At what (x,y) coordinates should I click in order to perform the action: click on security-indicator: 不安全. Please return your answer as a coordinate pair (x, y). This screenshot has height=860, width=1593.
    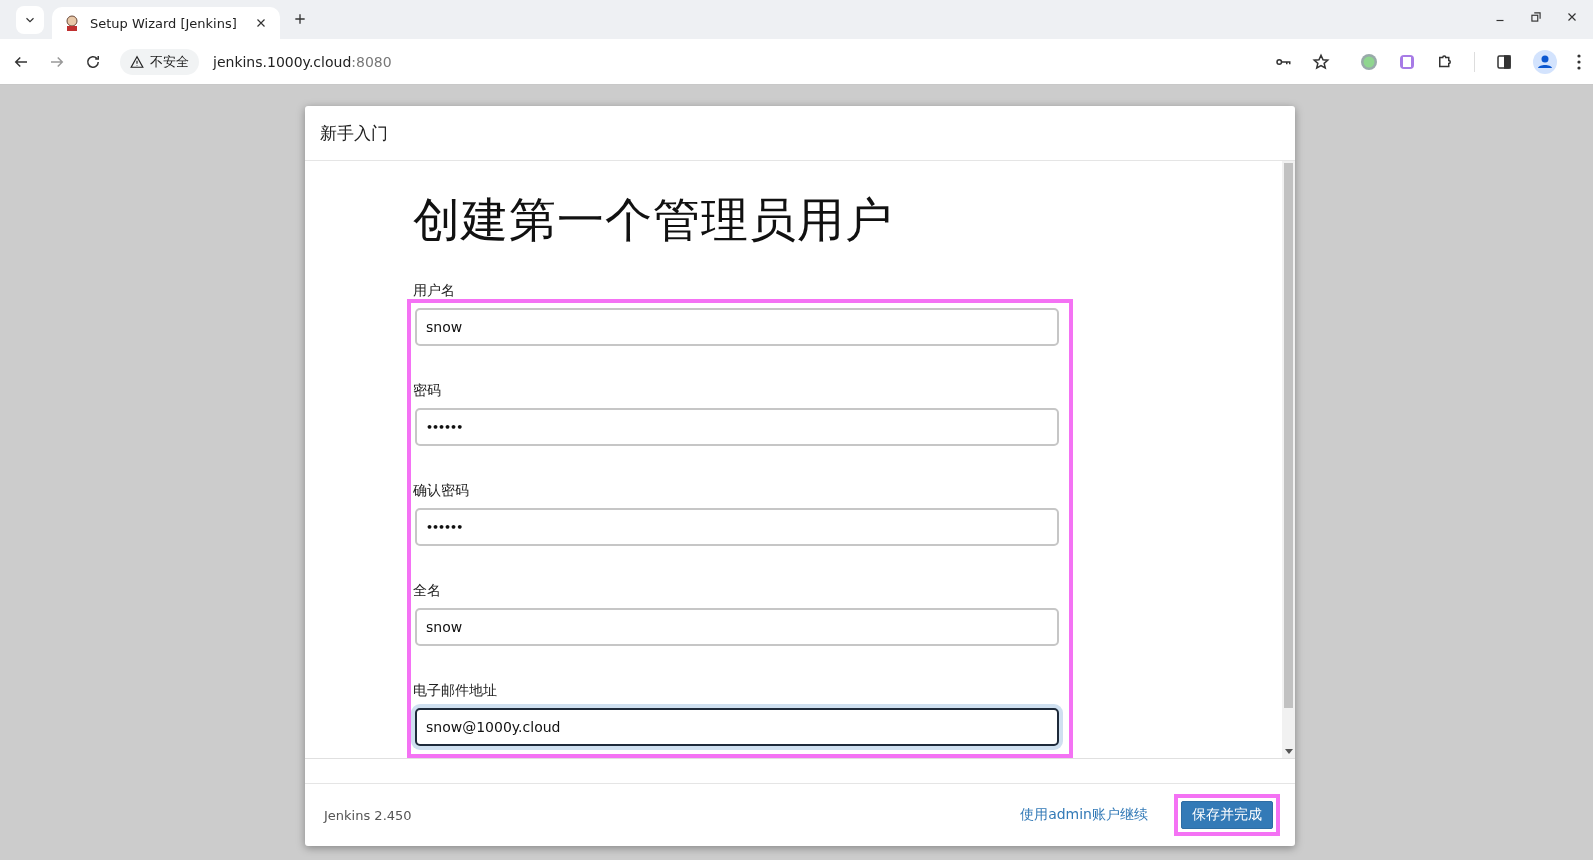
    Looking at the image, I should click on (159, 61).